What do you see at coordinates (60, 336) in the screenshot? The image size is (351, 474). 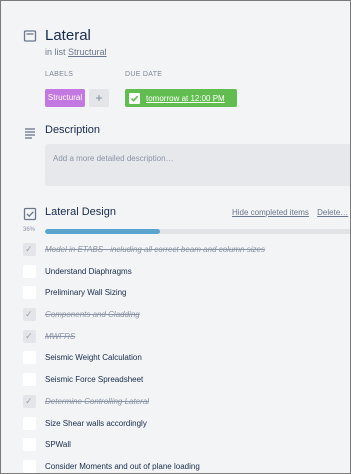 I see `checklist-item-text: MWFRS` at bounding box center [60, 336].